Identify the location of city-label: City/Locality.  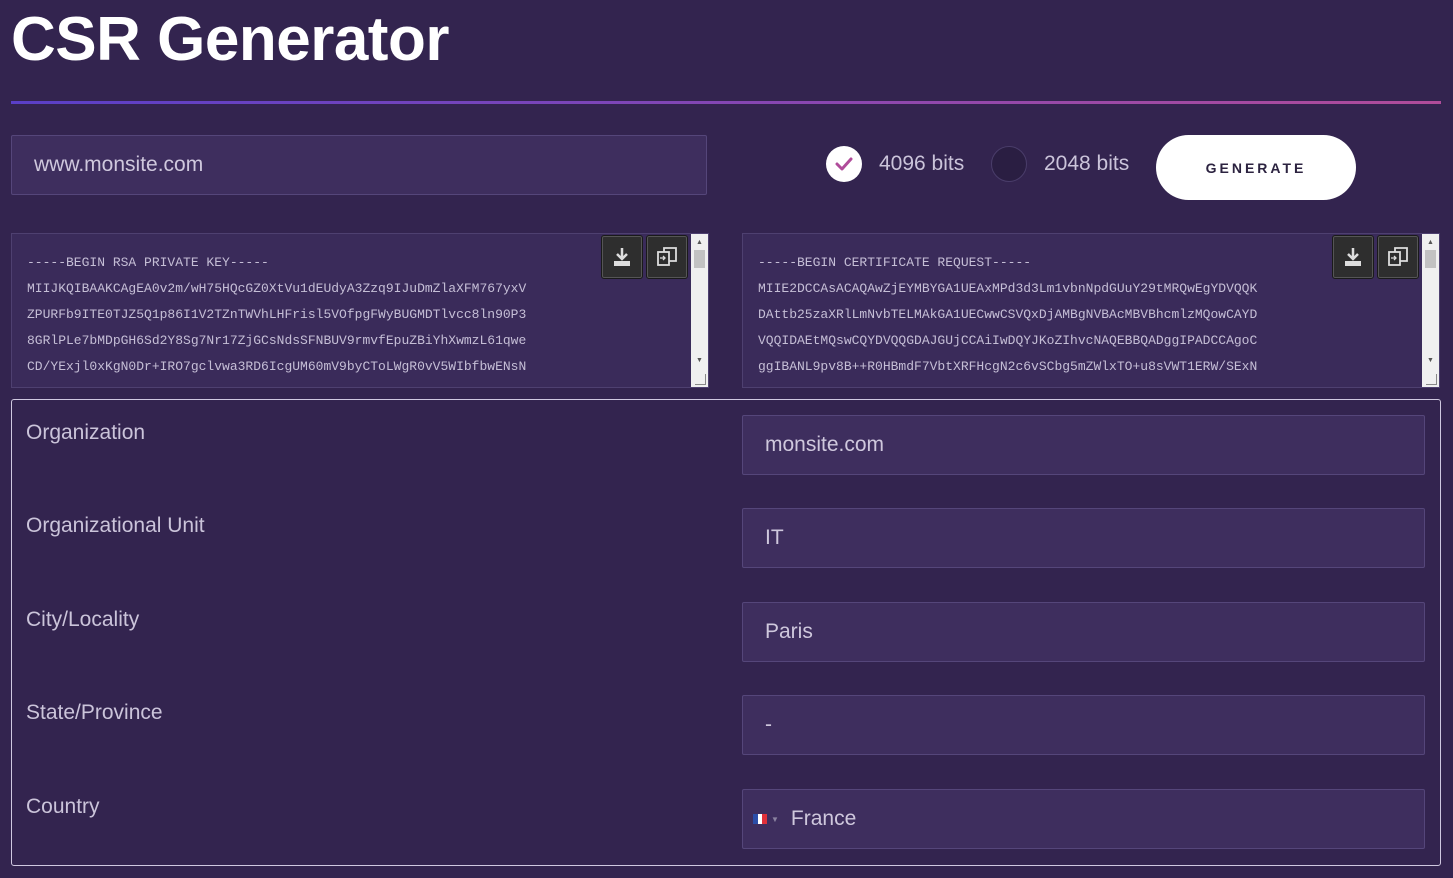
(83, 619).